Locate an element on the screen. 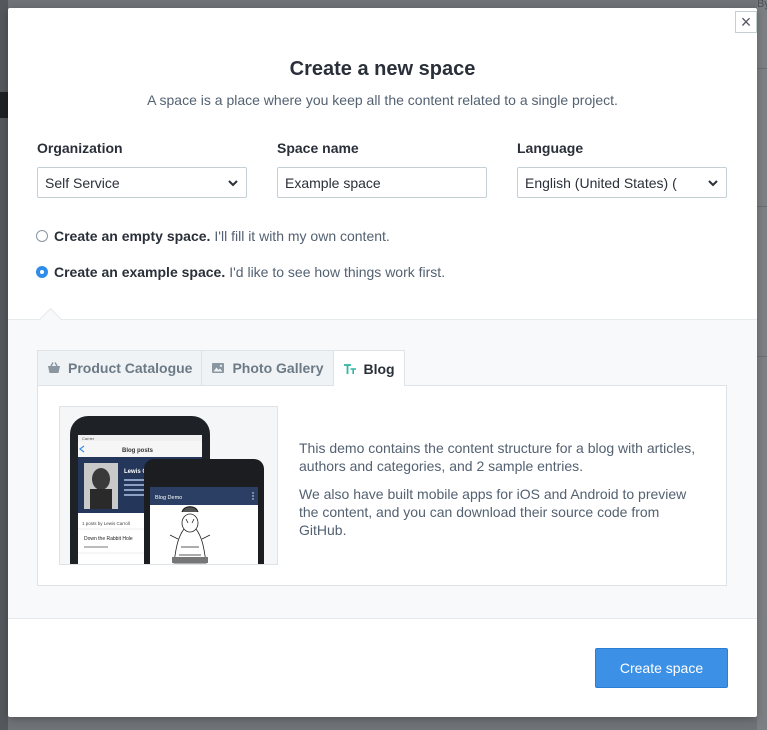 This screenshot has height=730, width=767. preview-carrier-text: Carrier is located at coordinates (88, 438).